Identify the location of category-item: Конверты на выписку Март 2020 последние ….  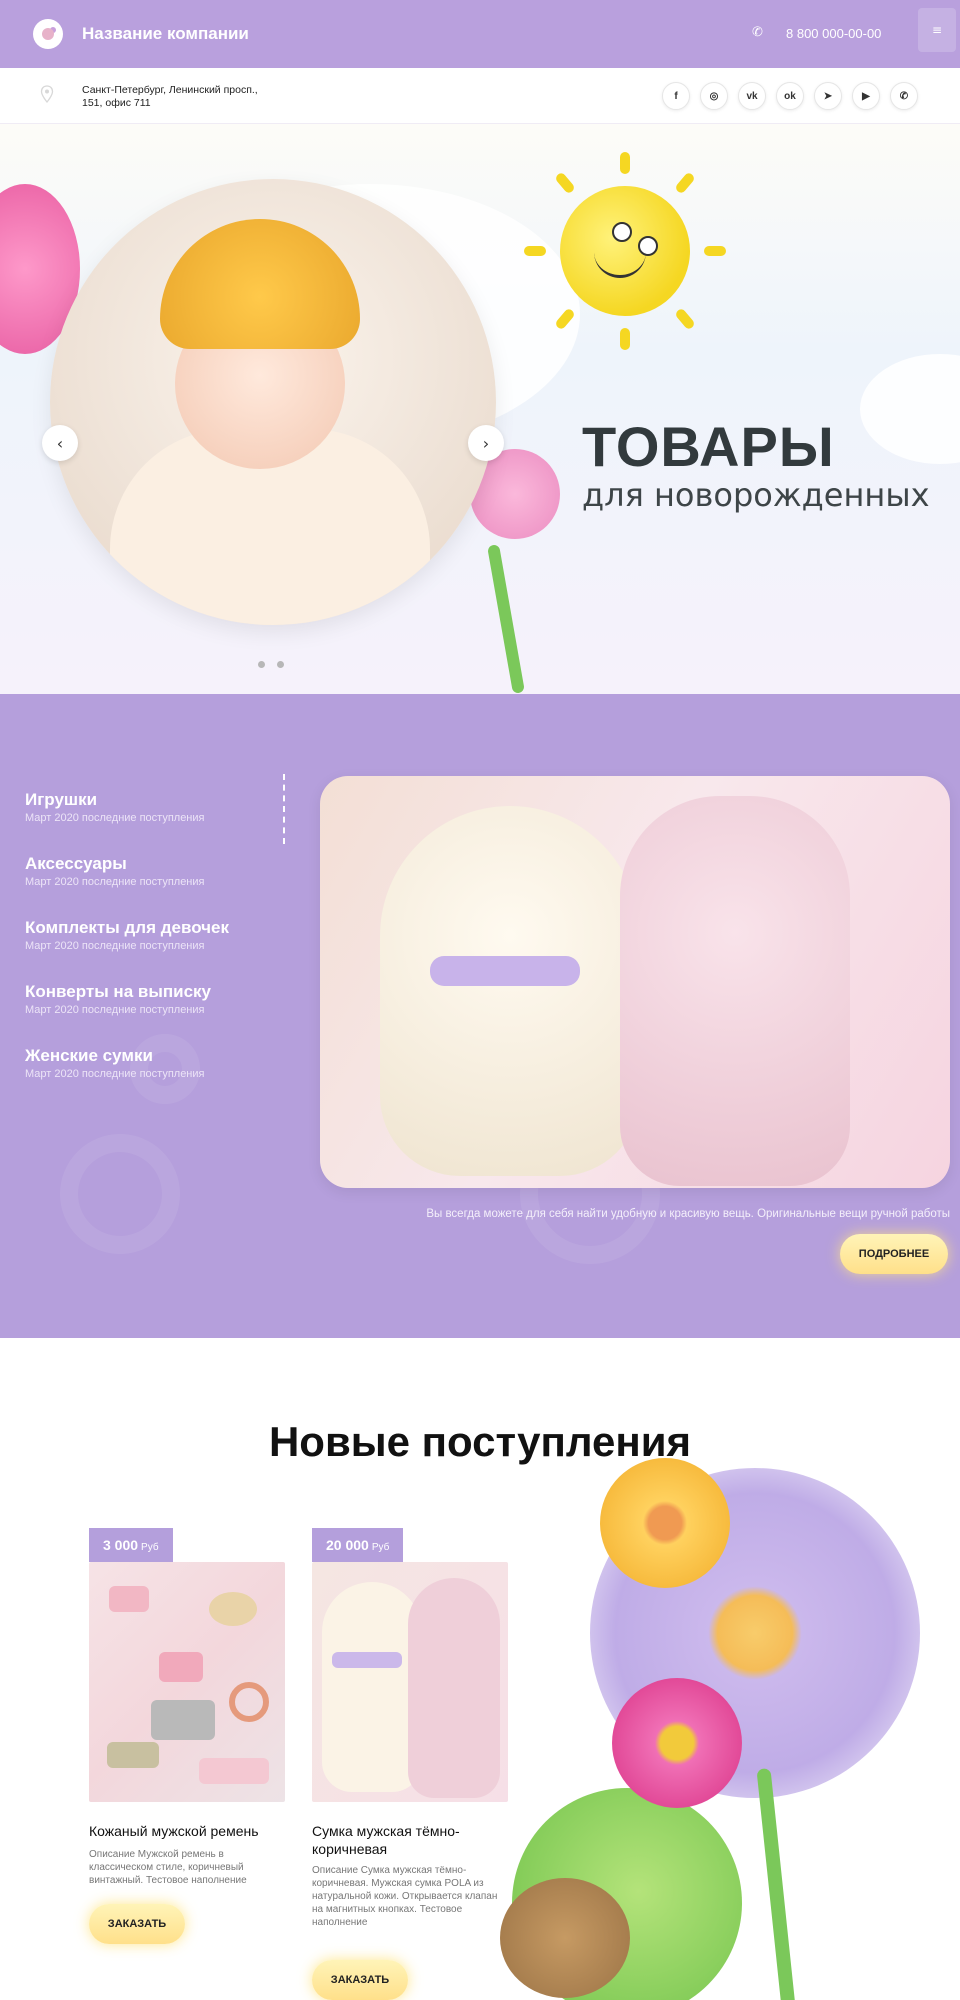
(155, 999).